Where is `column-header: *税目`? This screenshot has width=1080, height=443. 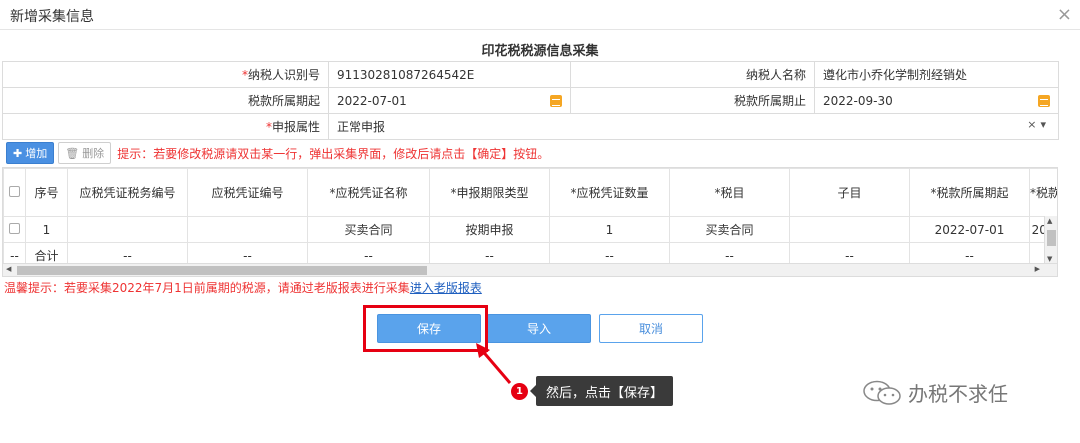 column-header: *税目 is located at coordinates (729, 192).